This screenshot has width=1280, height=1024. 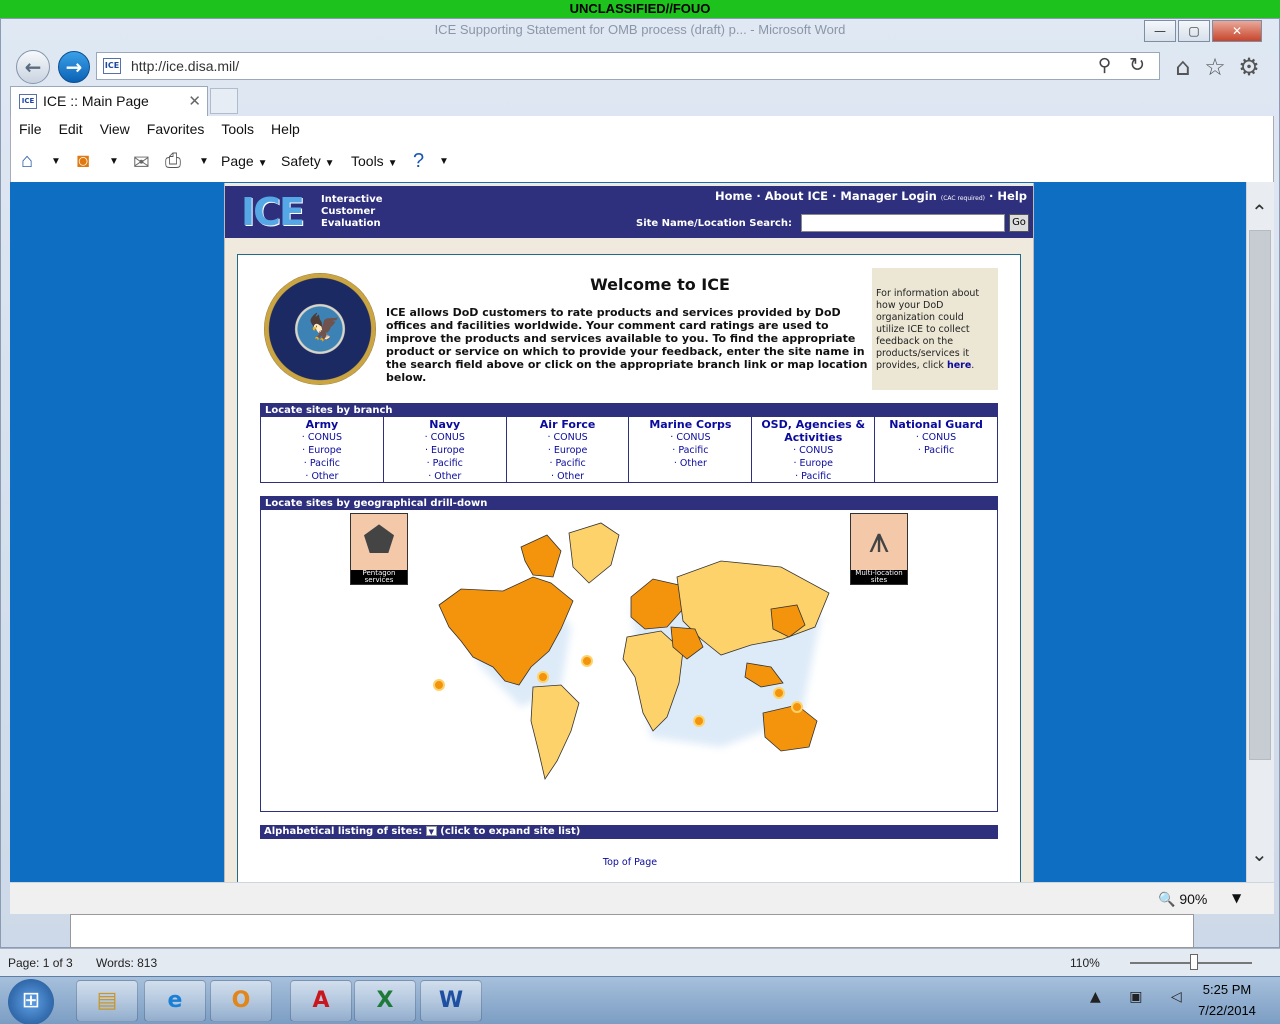 What do you see at coordinates (451, 1001) in the screenshot?
I see `word-taskbar-icon: W` at bounding box center [451, 1001].